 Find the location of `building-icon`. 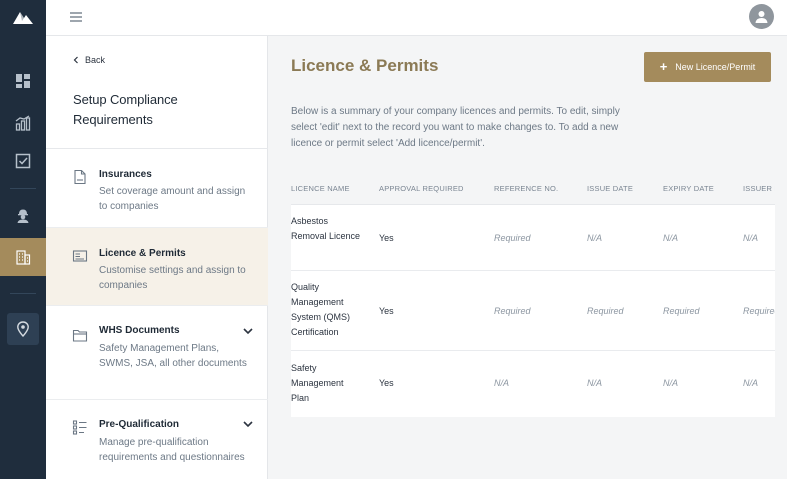

building-icon is located at coordinates (23, 257).